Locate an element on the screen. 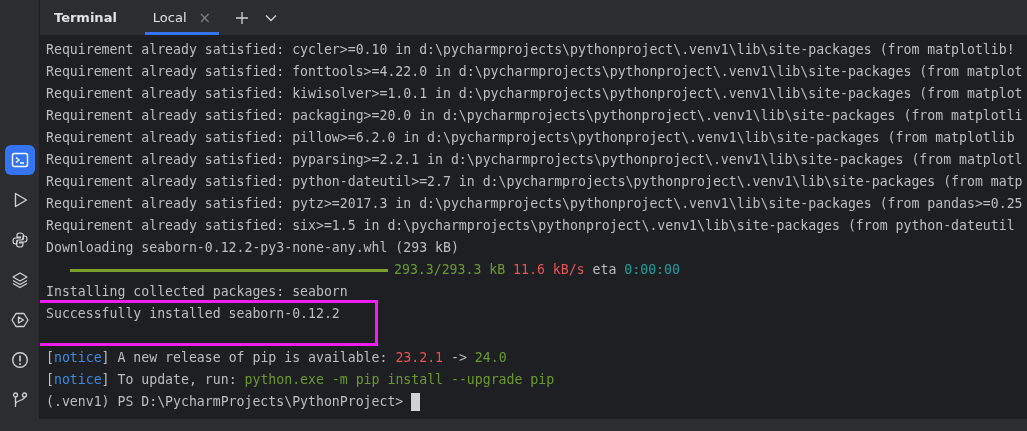 The height and width of the screenshot is (431, 1027). layers-icon is located at coordinates (19, 280).